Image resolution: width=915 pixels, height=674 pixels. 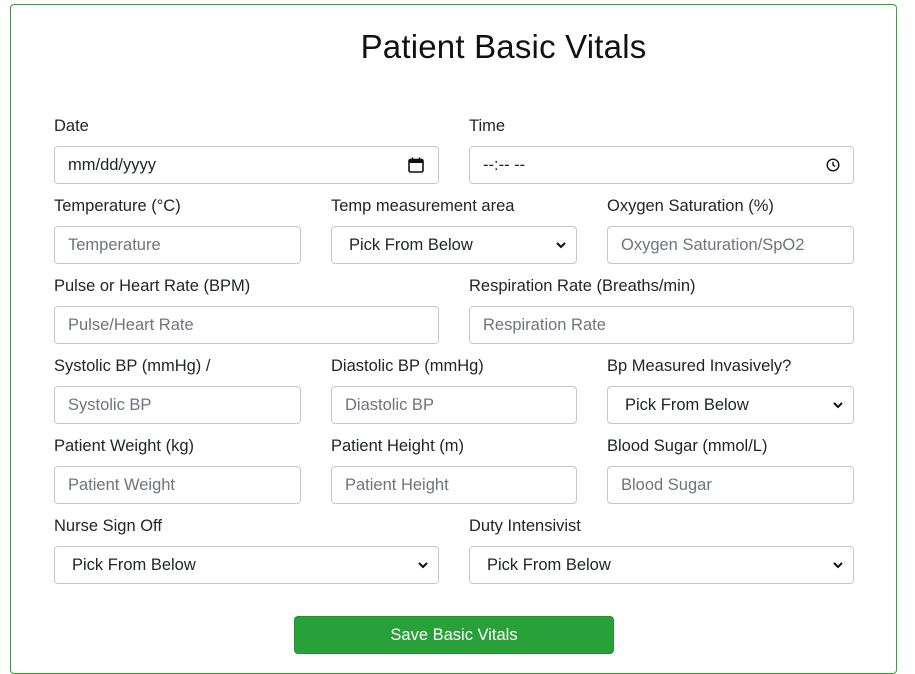 What do you see at coordinates (699, 366) in the screenshot?
I see `bp-invasive-label: Bp Measured Invasively?` at bounding box center [699, 366].